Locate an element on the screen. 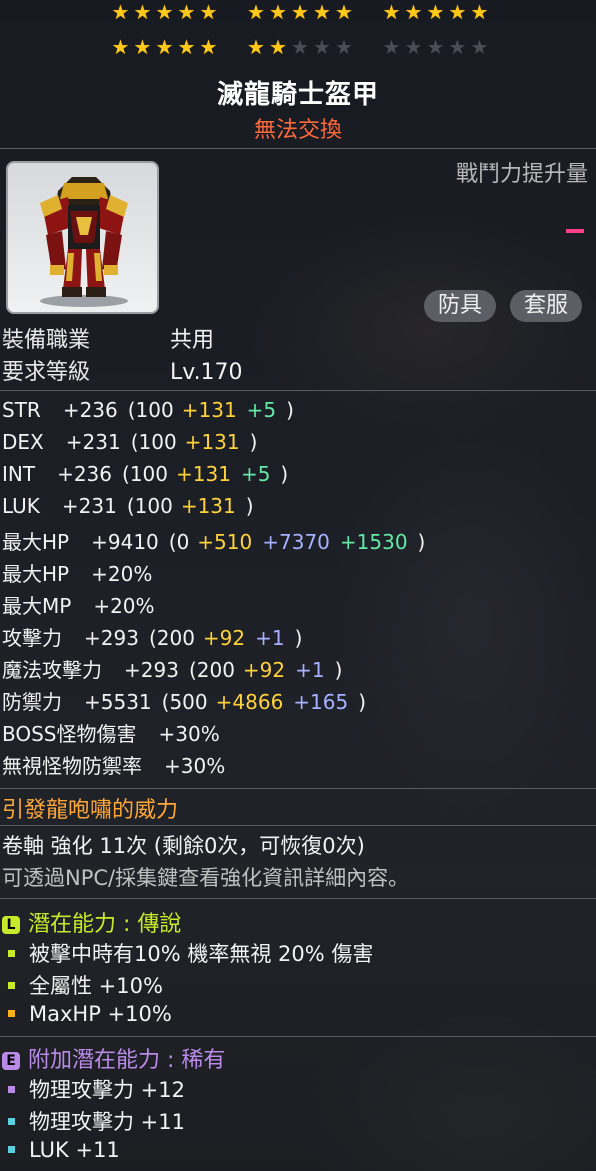  armor-icon is located at coordinates (84, 242).